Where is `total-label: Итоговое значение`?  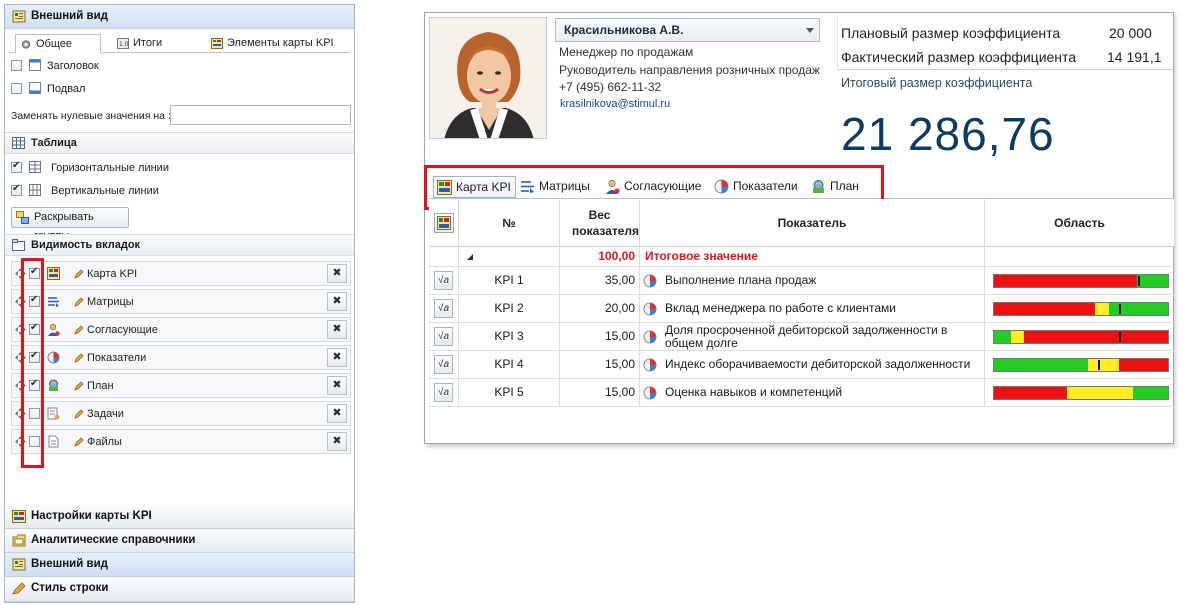 total-label: Итоговое значение is located at coordinates (812, 257).